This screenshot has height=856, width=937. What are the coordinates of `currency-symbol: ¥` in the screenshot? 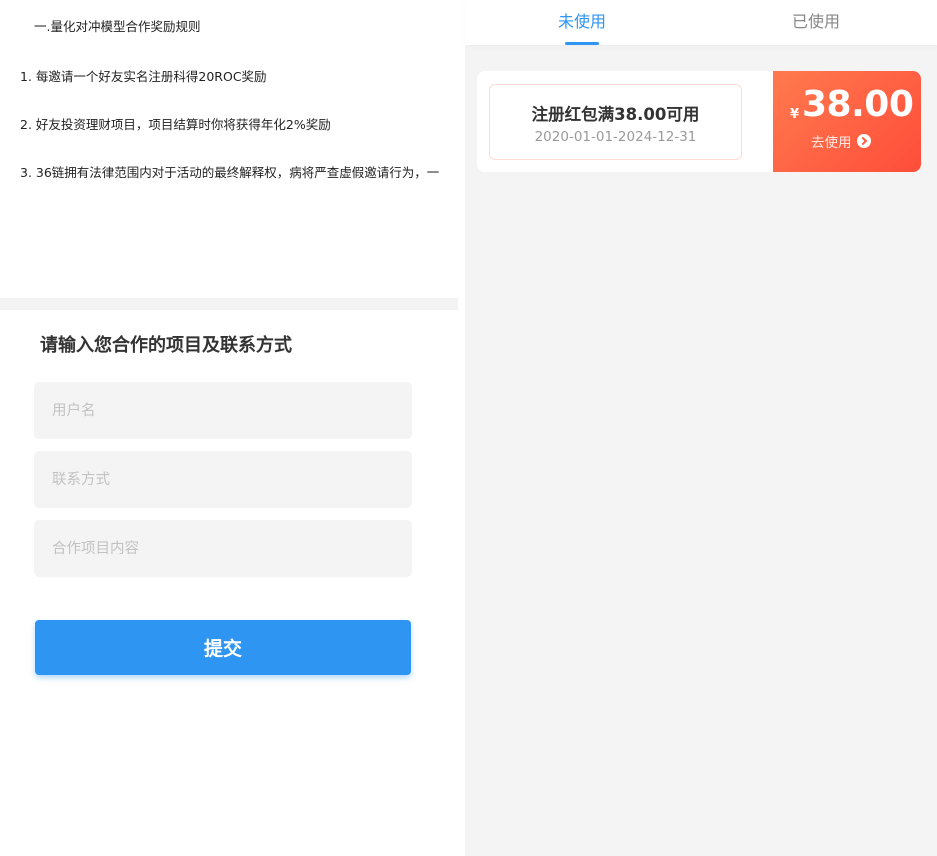 It's located at (795, 114).